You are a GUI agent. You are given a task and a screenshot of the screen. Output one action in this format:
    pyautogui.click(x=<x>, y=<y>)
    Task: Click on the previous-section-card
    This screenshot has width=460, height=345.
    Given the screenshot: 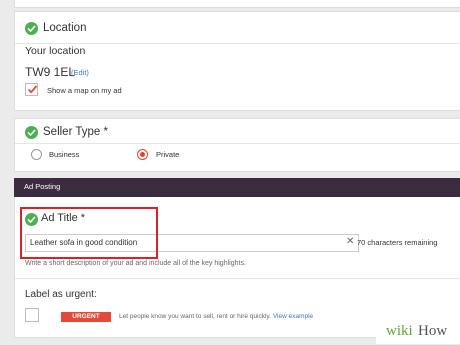 What is the action you would take?
    pyautogui.click(x=237, y=4)
    